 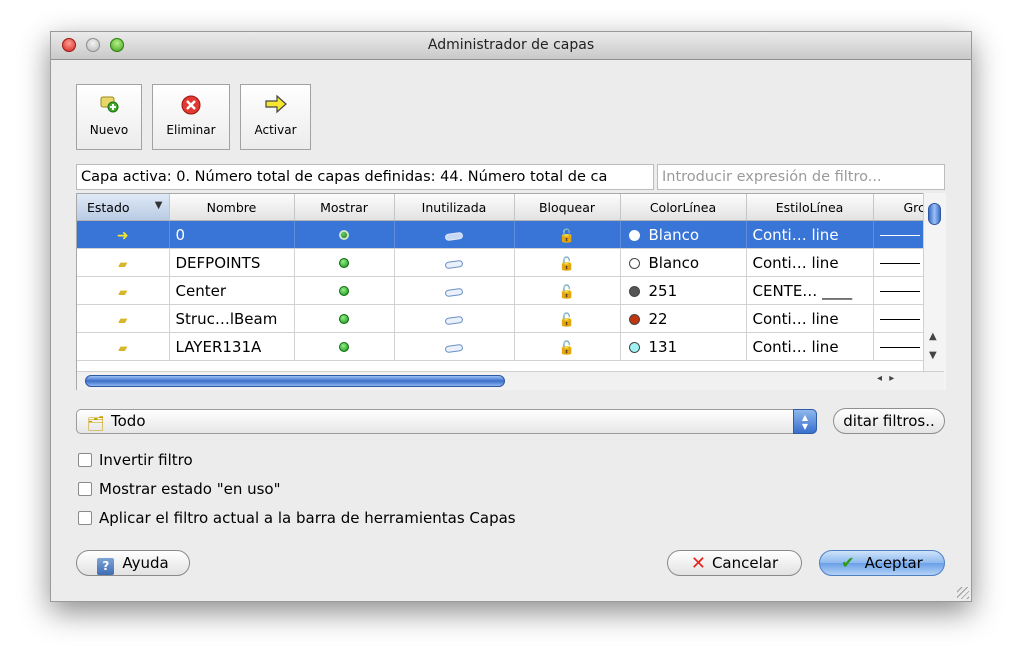 I want to click on filter-select: 🗂 Todo ▲ ▼, so click(x=446, y=421).